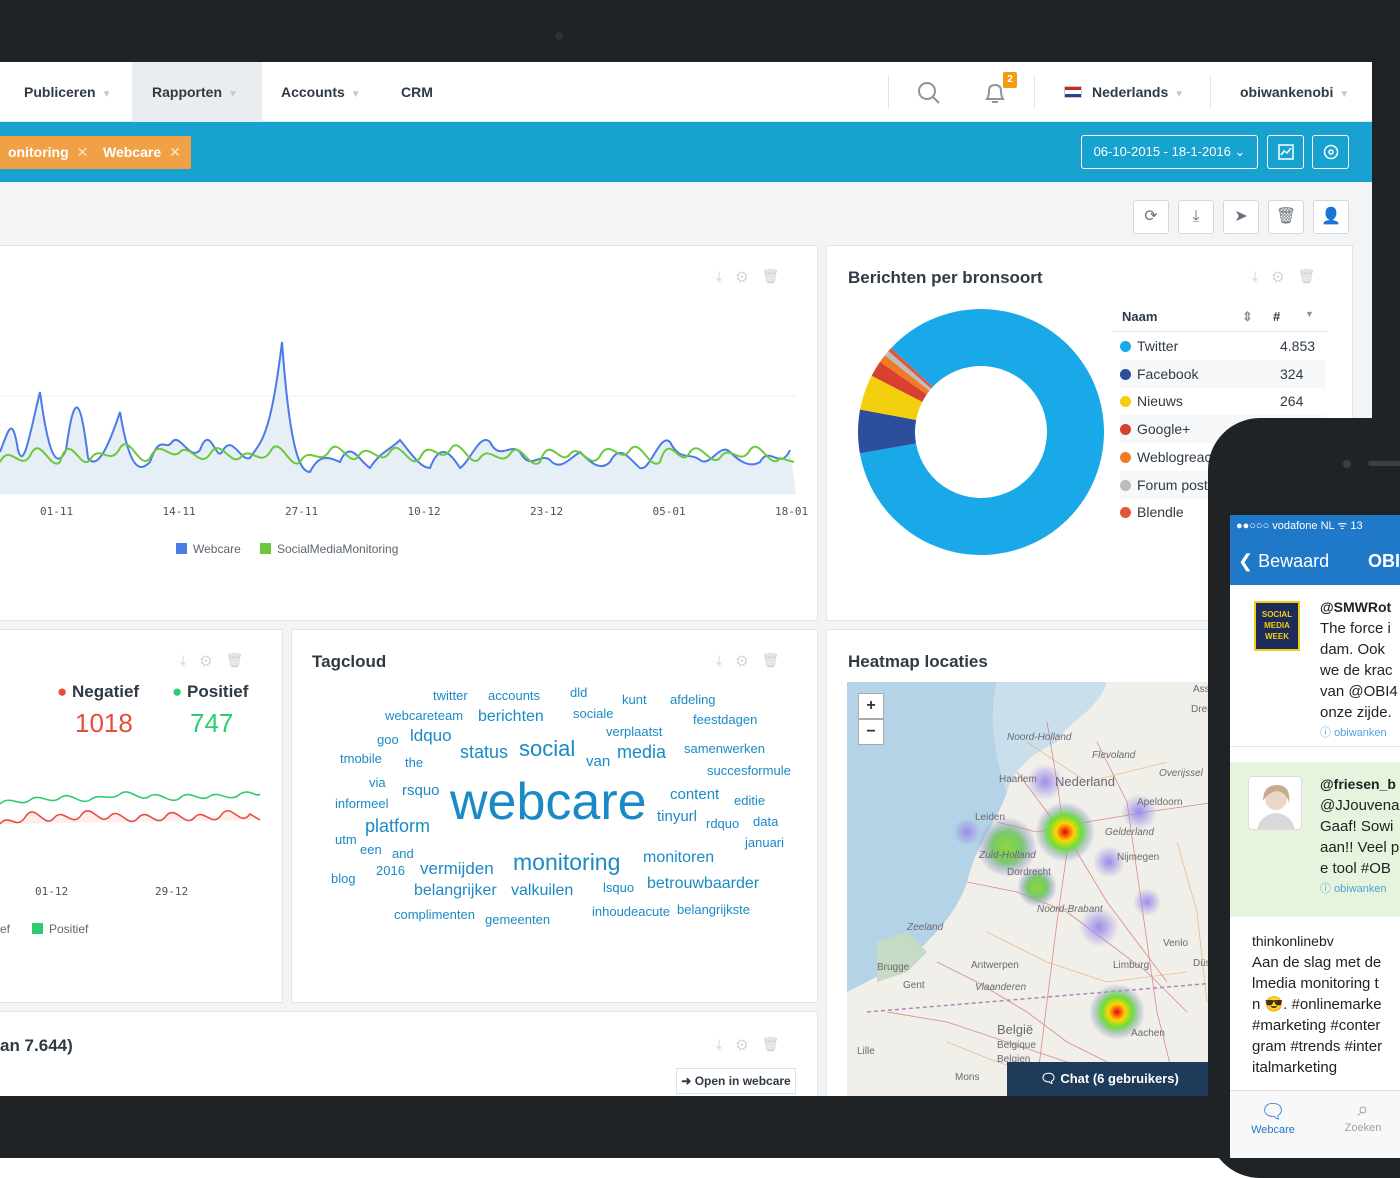 This screenshot has width=1400, height=1178. What do you see at coordinates (593, 713) in the screenshot?
I see `tag-word: sociale` at bounding box center [593, 713].